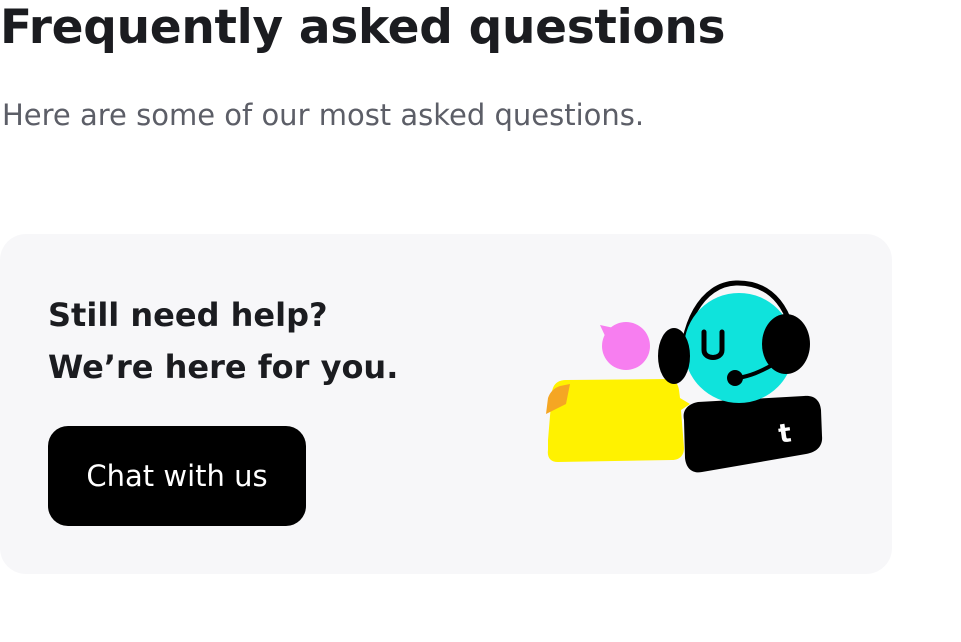 The image size is (961, 642). What do you see at coordinates (753, 434) in the screenshot?
I see `badge-icon: t` at bounding box center [753, 434].